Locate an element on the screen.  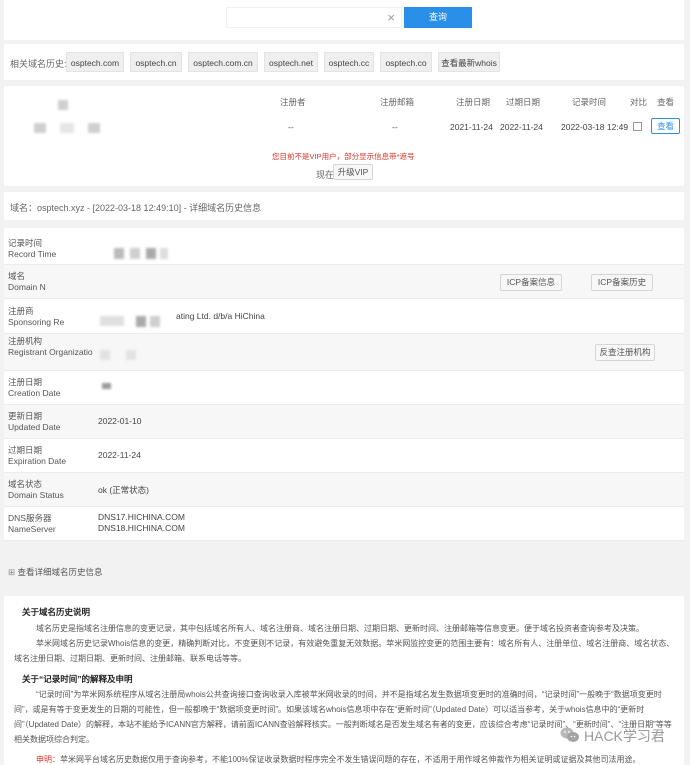
cell-record-time: 2022-03-18 12:49 is located at coordinates (595, 127).